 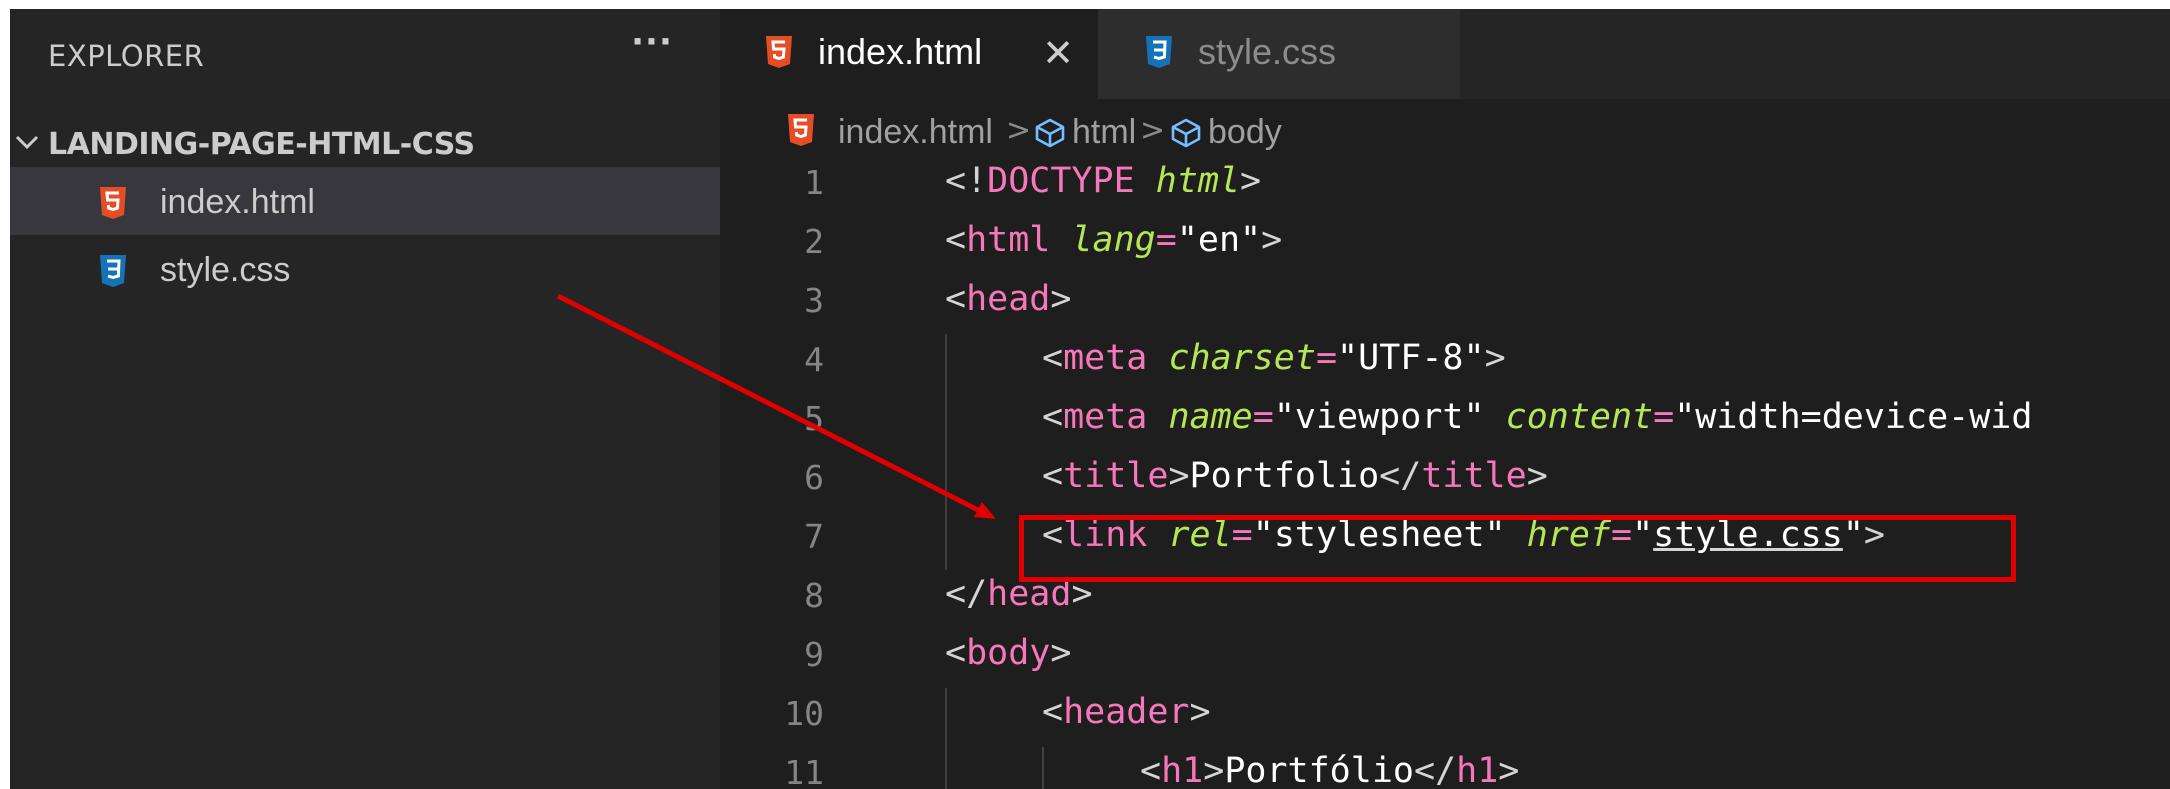 I want to click on tab-label: index.html, so click(x=900, y=51).